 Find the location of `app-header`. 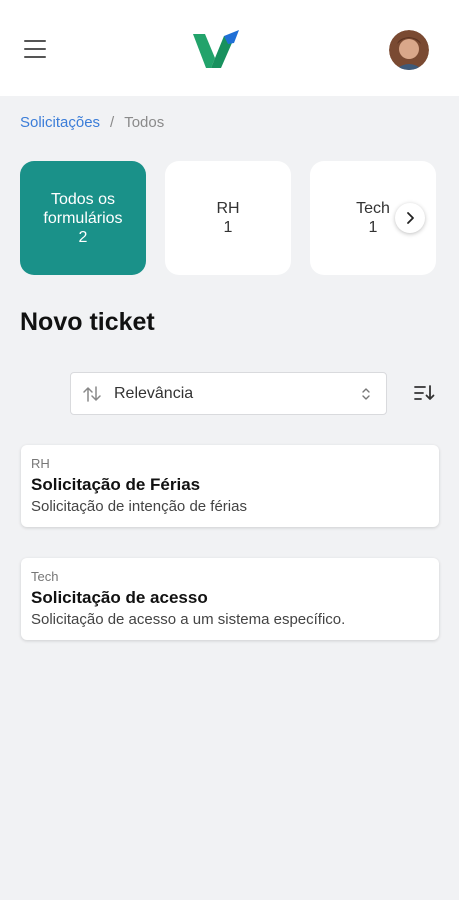

app-header is located at coordinates (229, 48).